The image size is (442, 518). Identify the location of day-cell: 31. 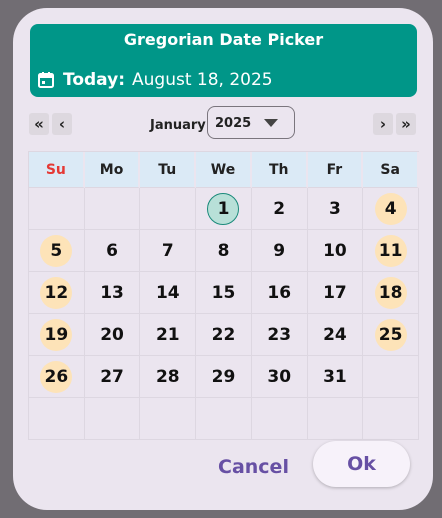
(335, 377).